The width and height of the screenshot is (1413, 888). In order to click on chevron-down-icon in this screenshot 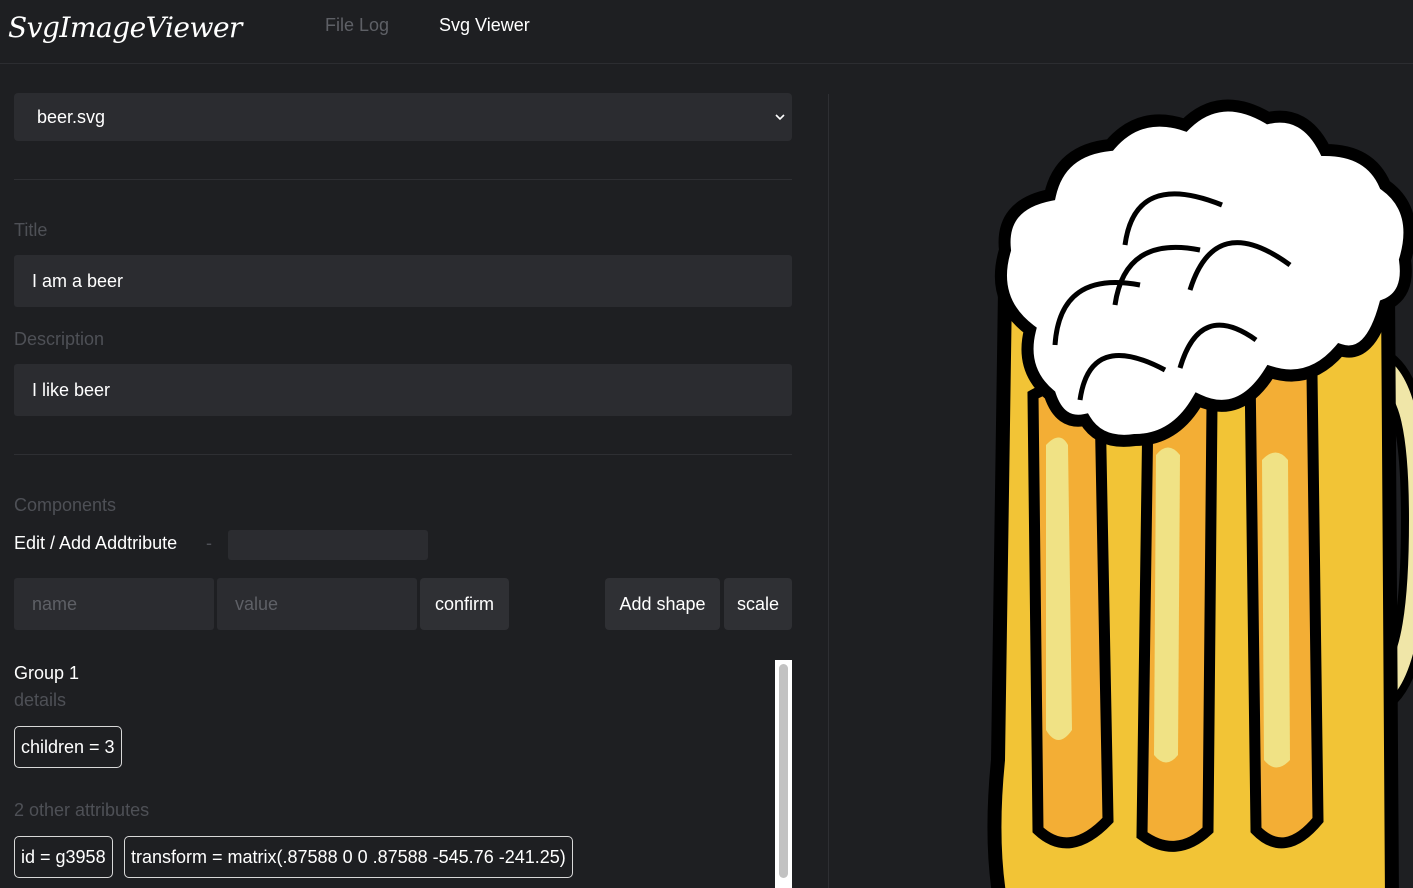, I will do `click(780, 117)`.